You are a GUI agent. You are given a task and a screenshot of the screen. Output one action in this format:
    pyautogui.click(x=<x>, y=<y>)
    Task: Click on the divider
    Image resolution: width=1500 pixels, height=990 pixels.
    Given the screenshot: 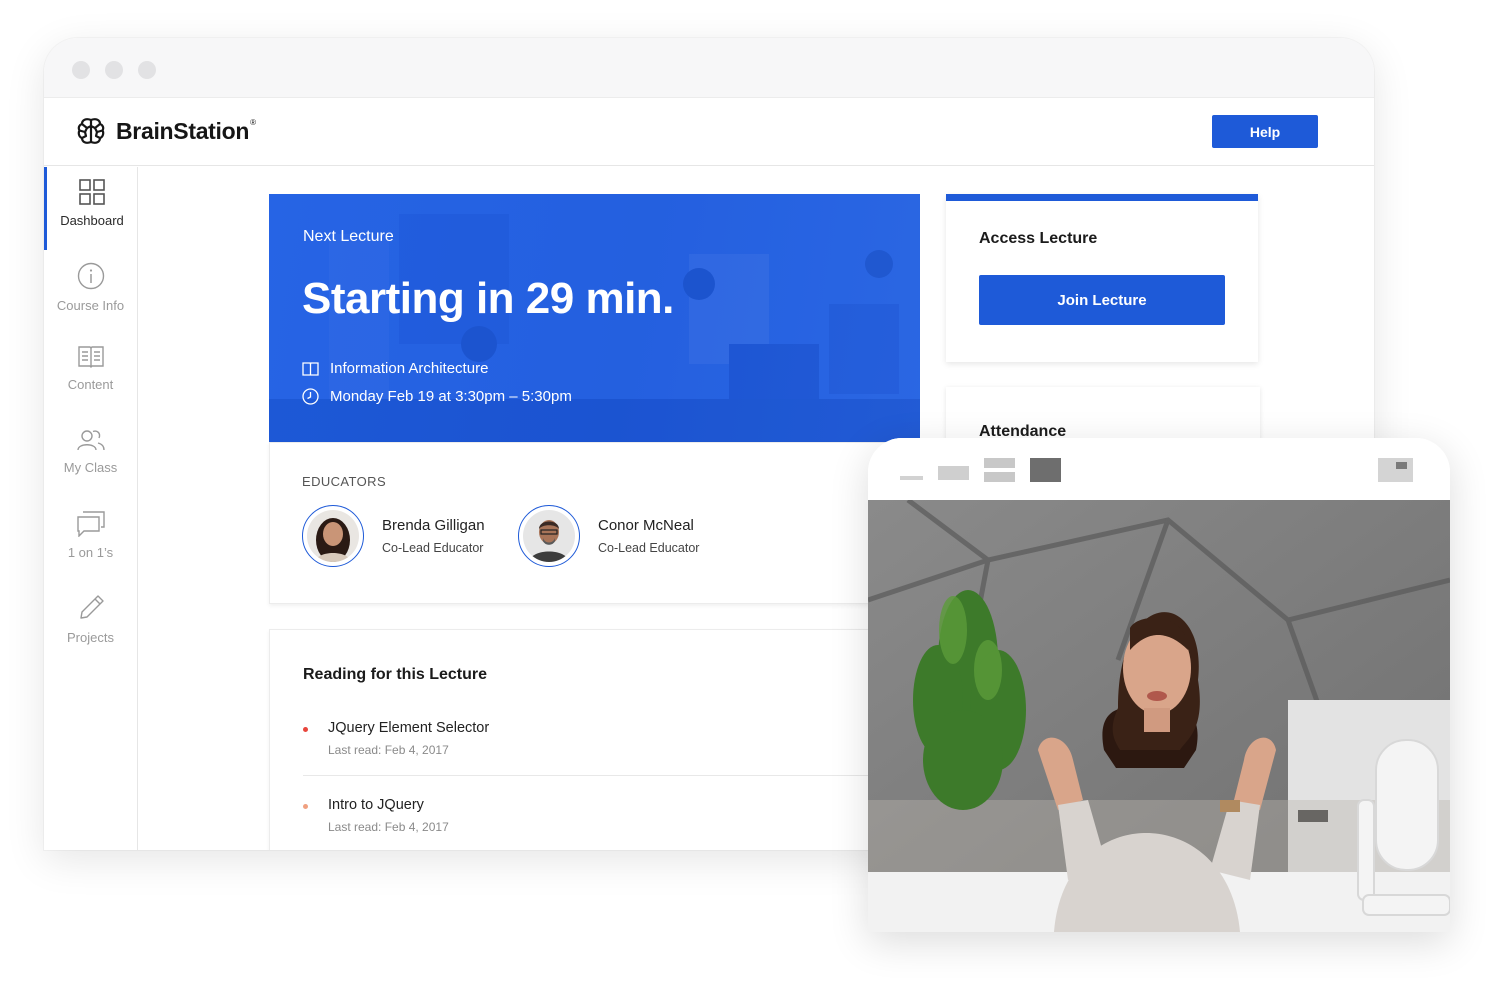 What is the action you would take?
    pyautogui.click(x=603, y=775)
    